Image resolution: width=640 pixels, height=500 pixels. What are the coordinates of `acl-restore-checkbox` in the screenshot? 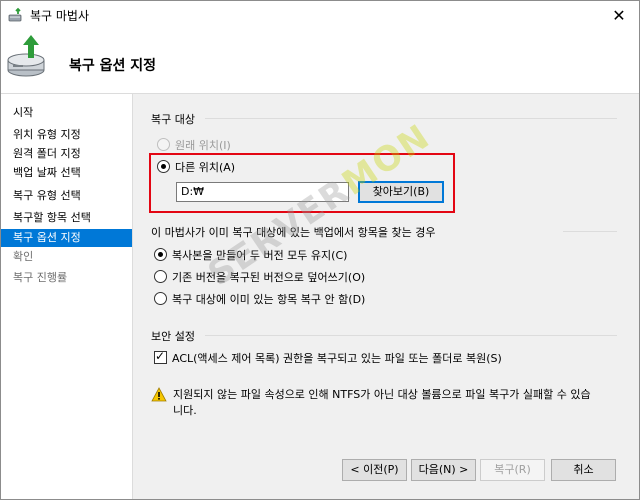 It's located at (160, 356).